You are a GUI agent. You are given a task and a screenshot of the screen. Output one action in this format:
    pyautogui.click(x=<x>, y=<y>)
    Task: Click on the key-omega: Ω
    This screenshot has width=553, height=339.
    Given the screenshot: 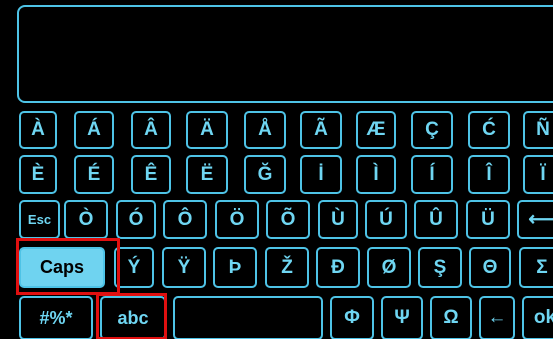 What is the action you would take?
    pyautogui.click(x=451, y=317)
    